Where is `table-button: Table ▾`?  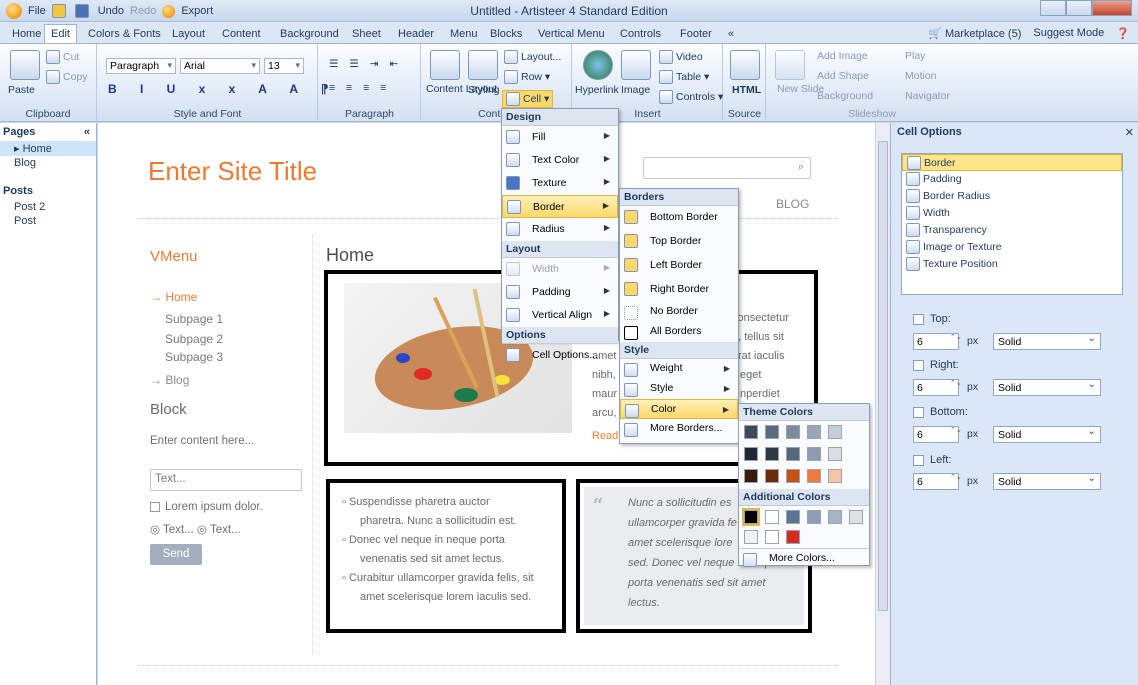 table-button: Table ▾ is located at coordinates (684, 77).